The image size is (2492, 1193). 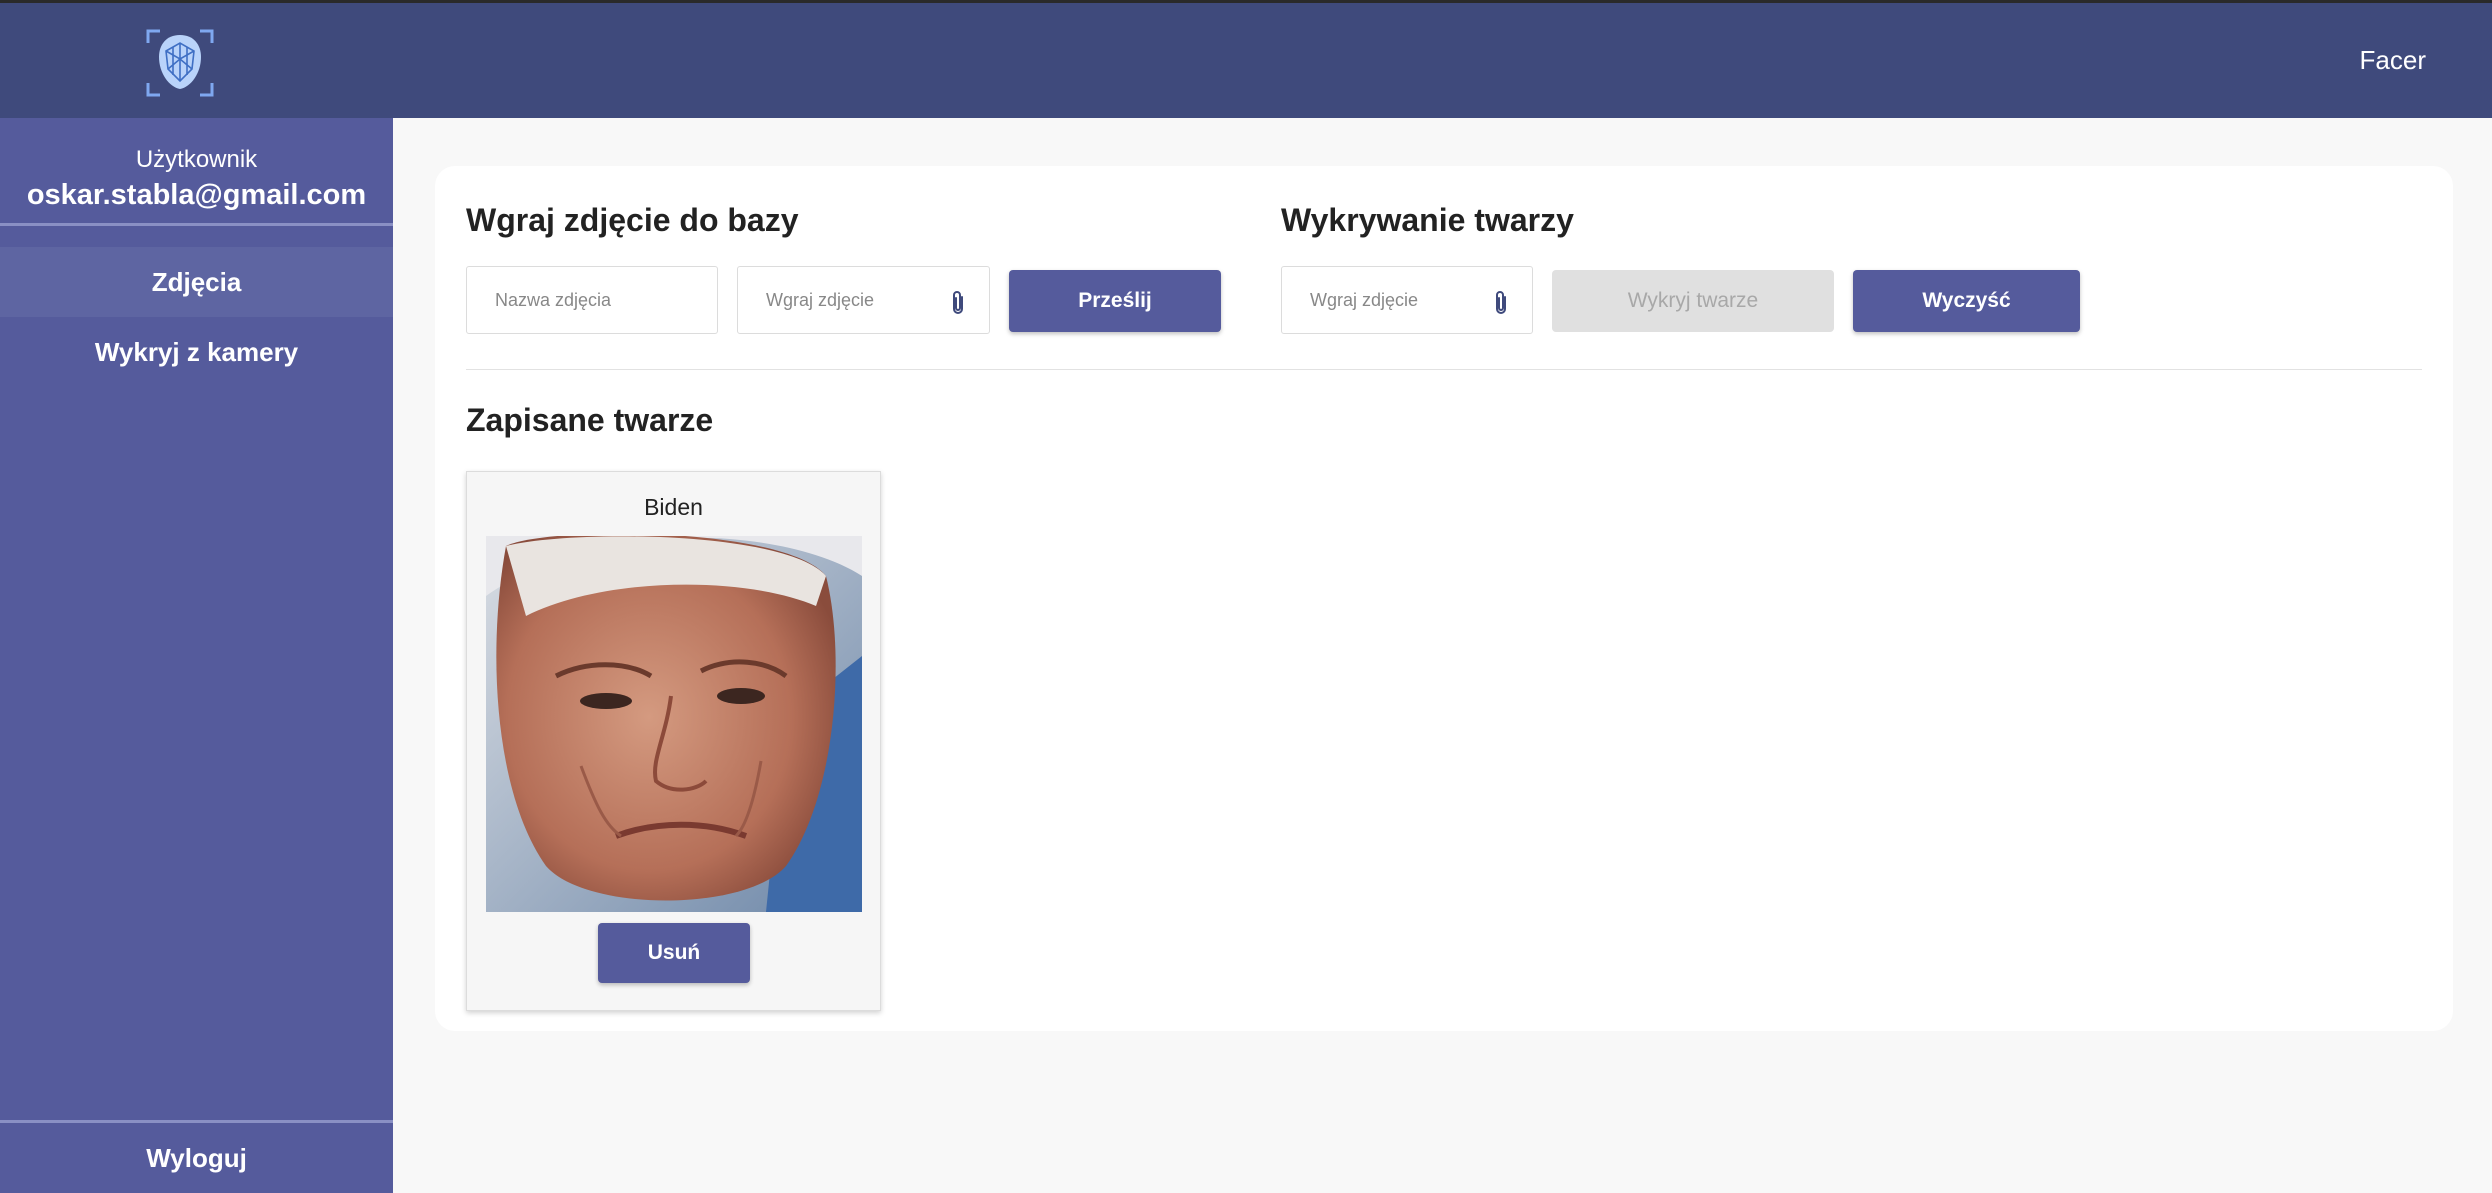 I want to click on face-photo, so click(x=674, y=724).